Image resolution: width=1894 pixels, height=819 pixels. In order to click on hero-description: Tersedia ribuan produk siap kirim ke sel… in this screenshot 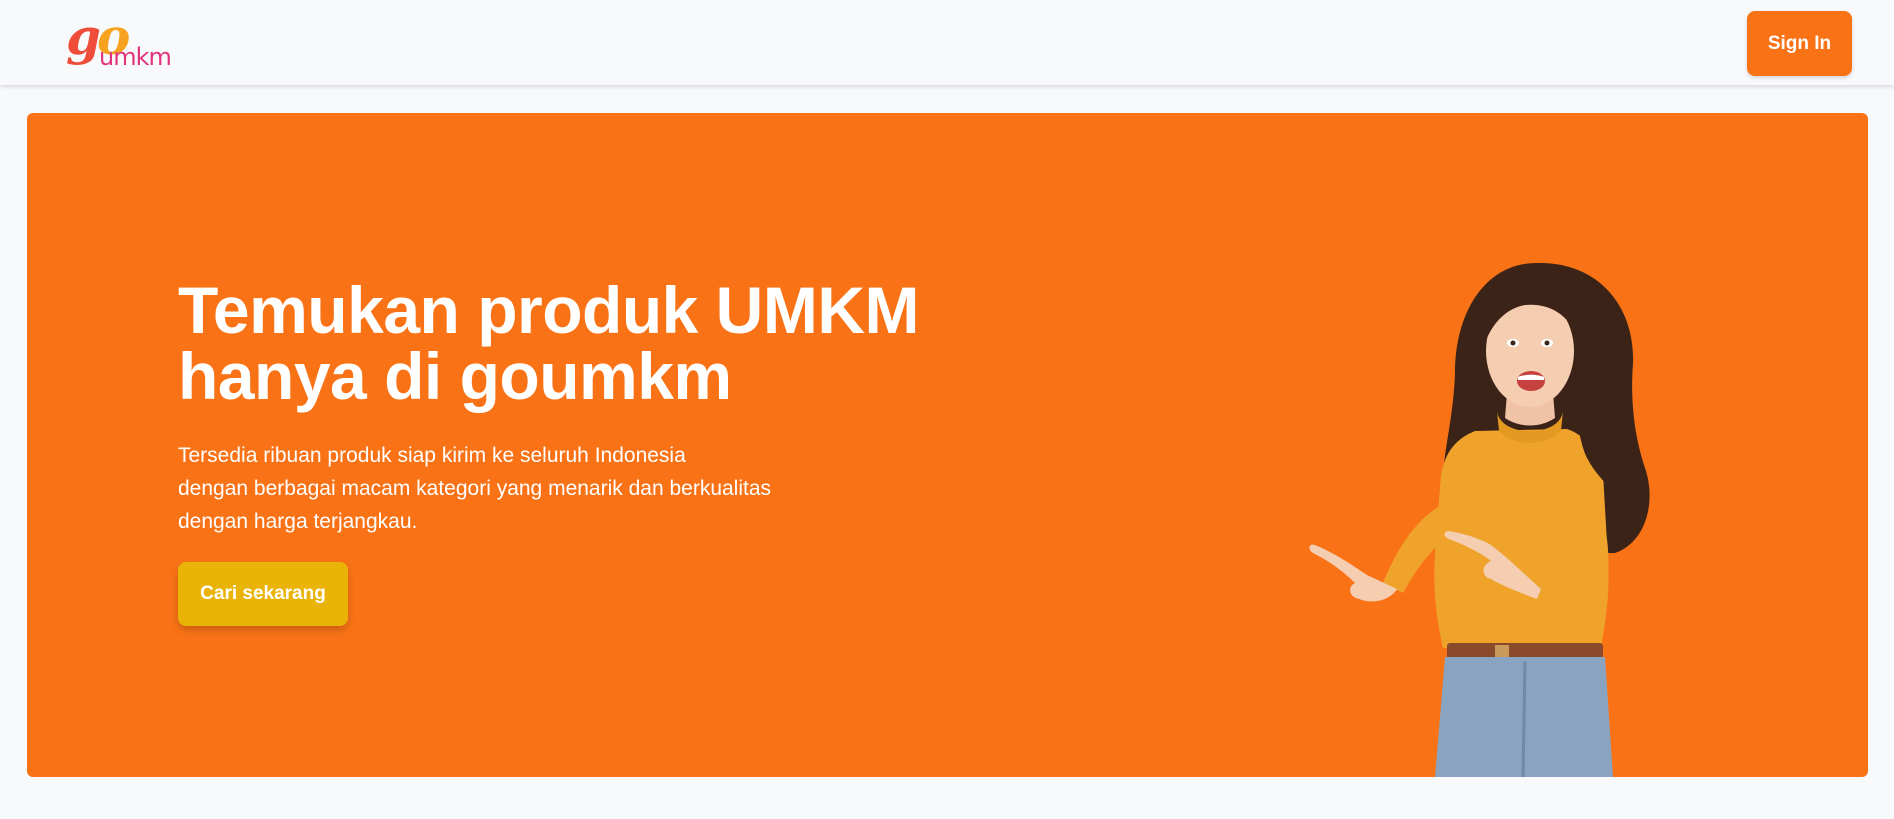, I will do `click(558, 488)`.